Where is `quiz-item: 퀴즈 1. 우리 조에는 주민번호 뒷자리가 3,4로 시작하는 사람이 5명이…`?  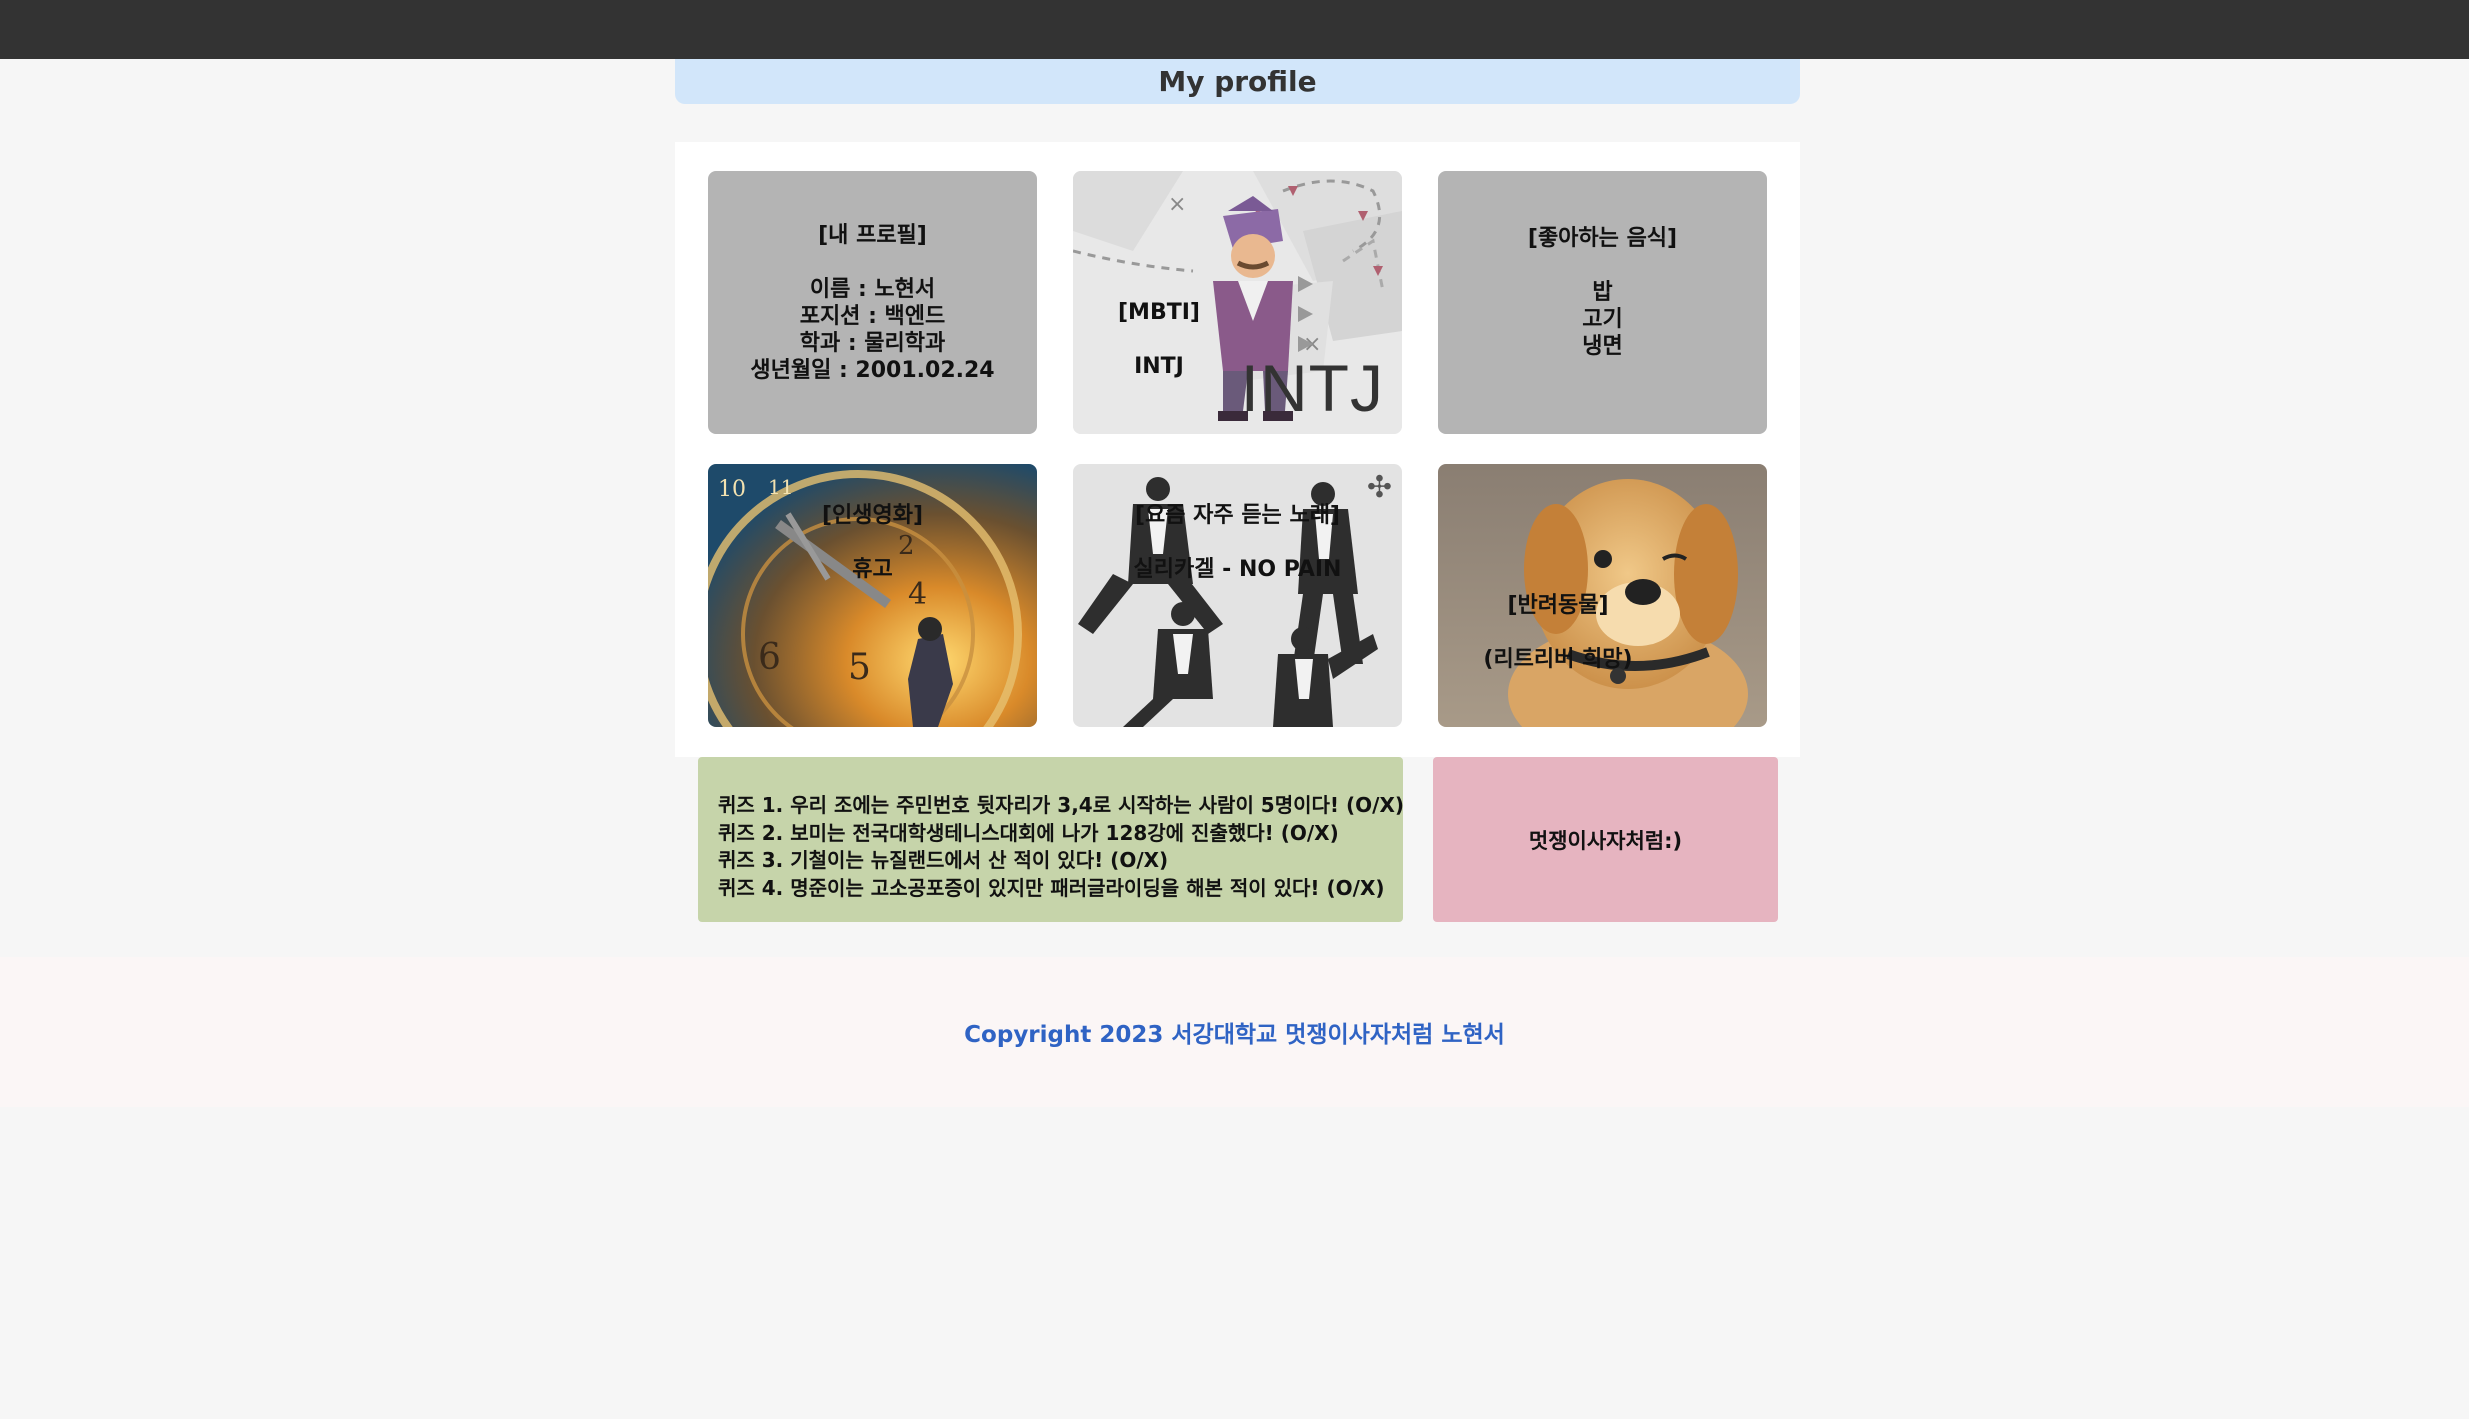
quiz-item: 퀴즈 1. 우리 조에는 주민번호 뒷자리가 3,4로 시작하는 사람이 5명이… is located at coordinates (1061, 805).